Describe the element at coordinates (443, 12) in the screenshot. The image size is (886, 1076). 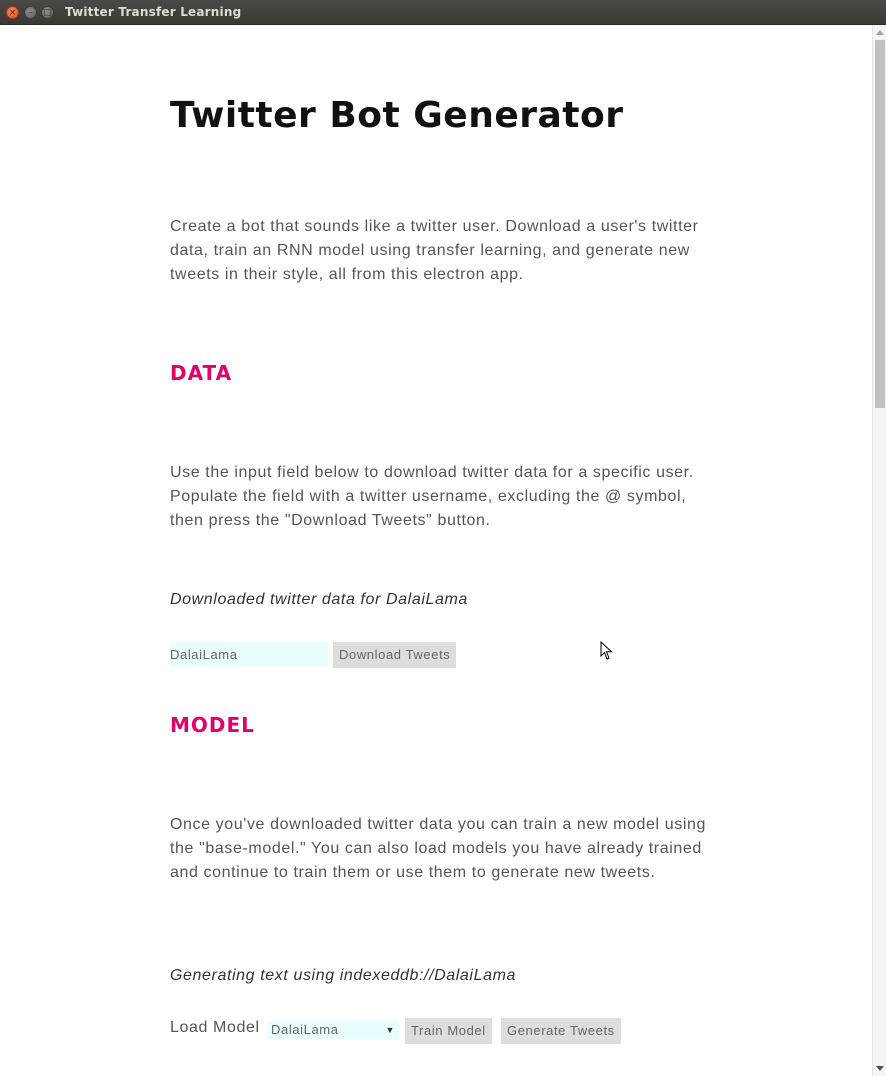
I see `title-bar: × – □ Twitter Transfer Learning` at that location.